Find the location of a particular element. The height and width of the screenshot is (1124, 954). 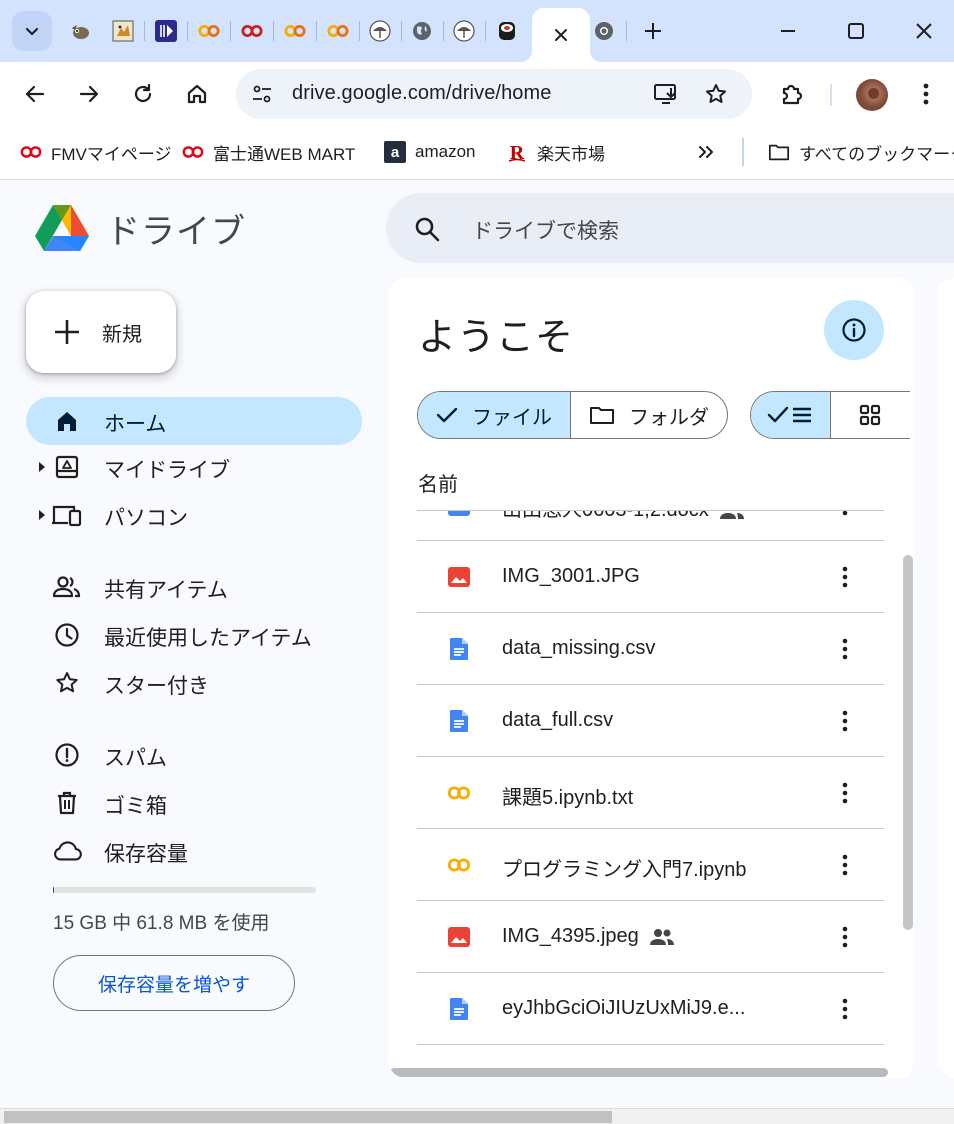

address-bar: drive.google.com/drive/home is located at coordinates (494, 94).